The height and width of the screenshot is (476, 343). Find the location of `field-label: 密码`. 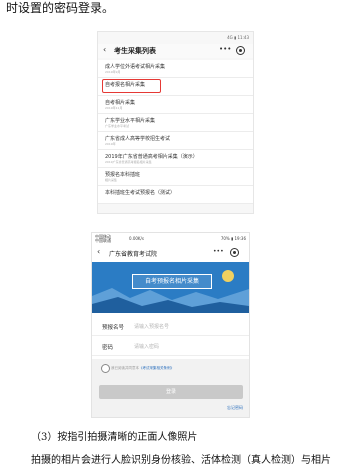

field-label: 密码 is located at coordinates (108, 348).